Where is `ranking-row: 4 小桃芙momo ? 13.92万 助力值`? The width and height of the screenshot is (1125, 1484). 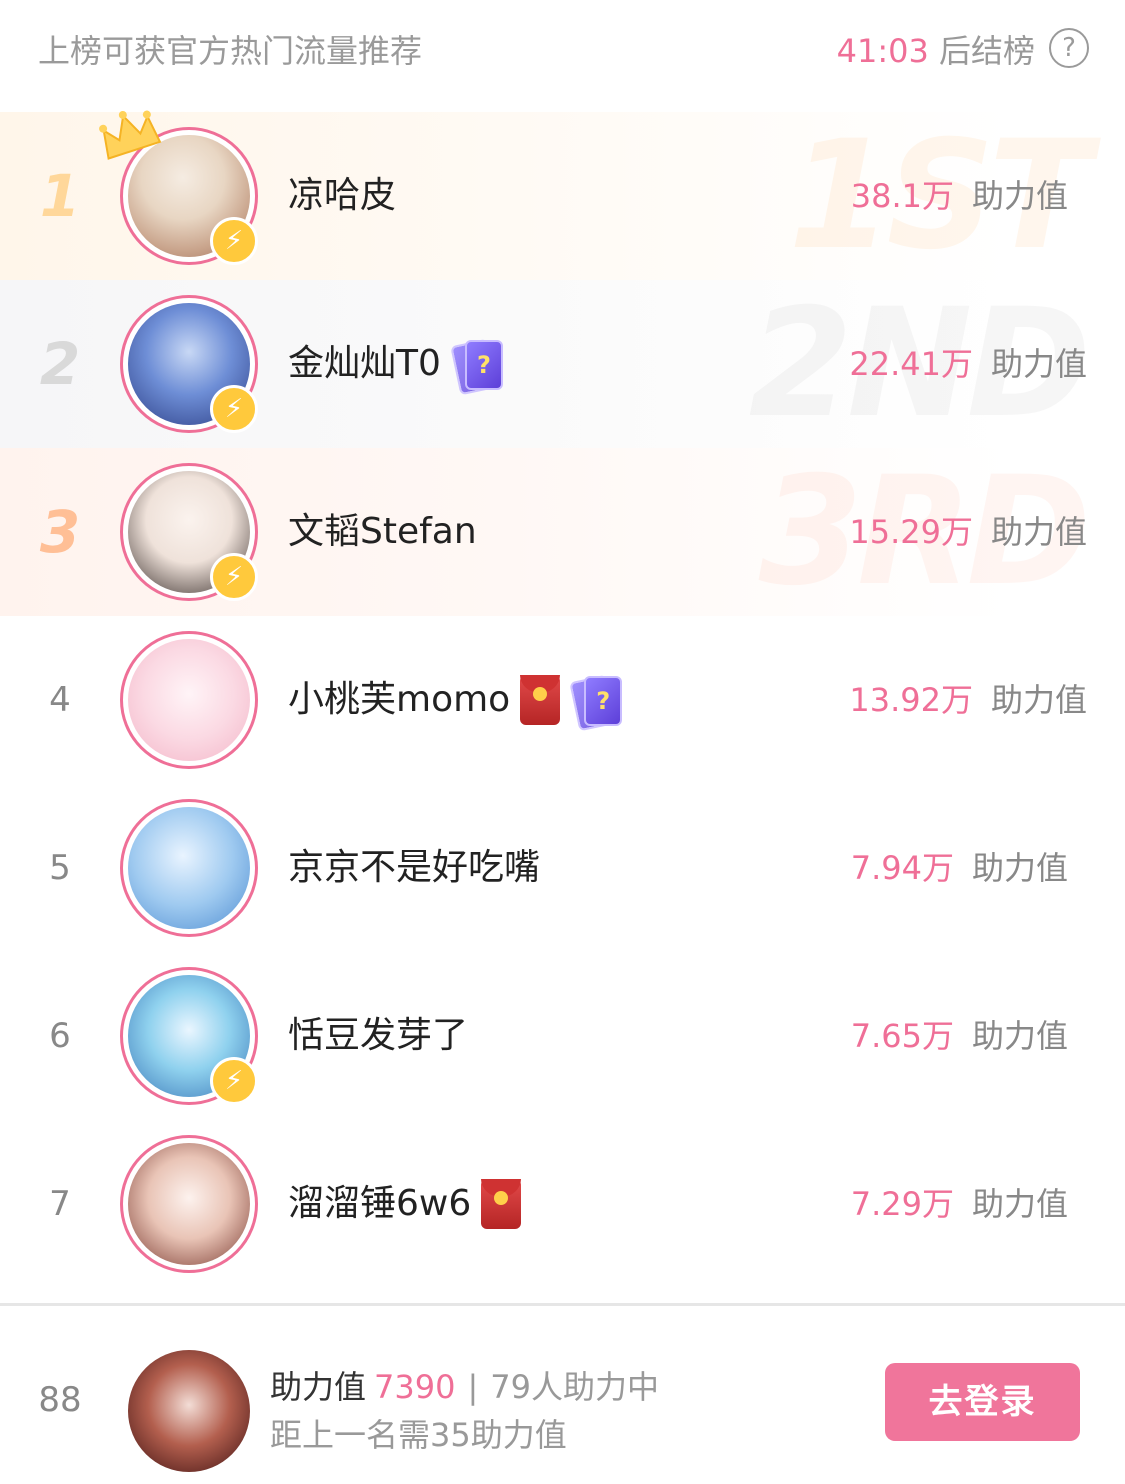 ranking-row: 4 小桃芙momo ? 13.92万 助力值 is located at coordinates (562, 700).